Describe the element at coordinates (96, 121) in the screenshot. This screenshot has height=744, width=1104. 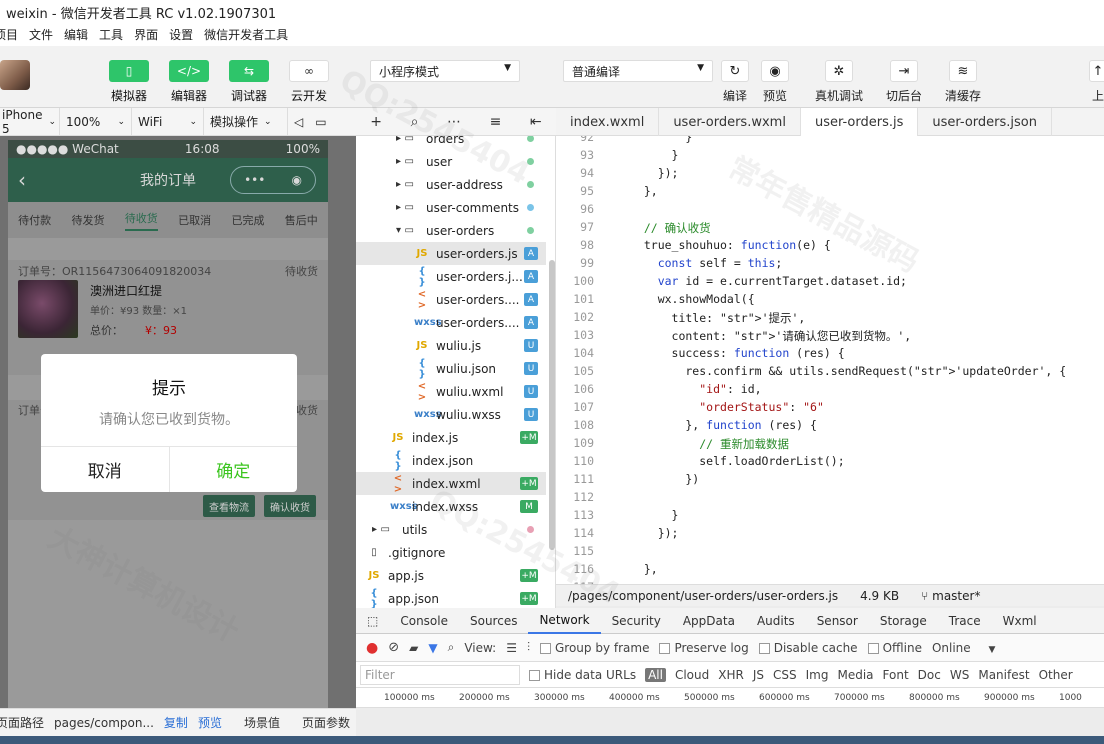
I see `zoom-select: 100% ⌄` at that location.